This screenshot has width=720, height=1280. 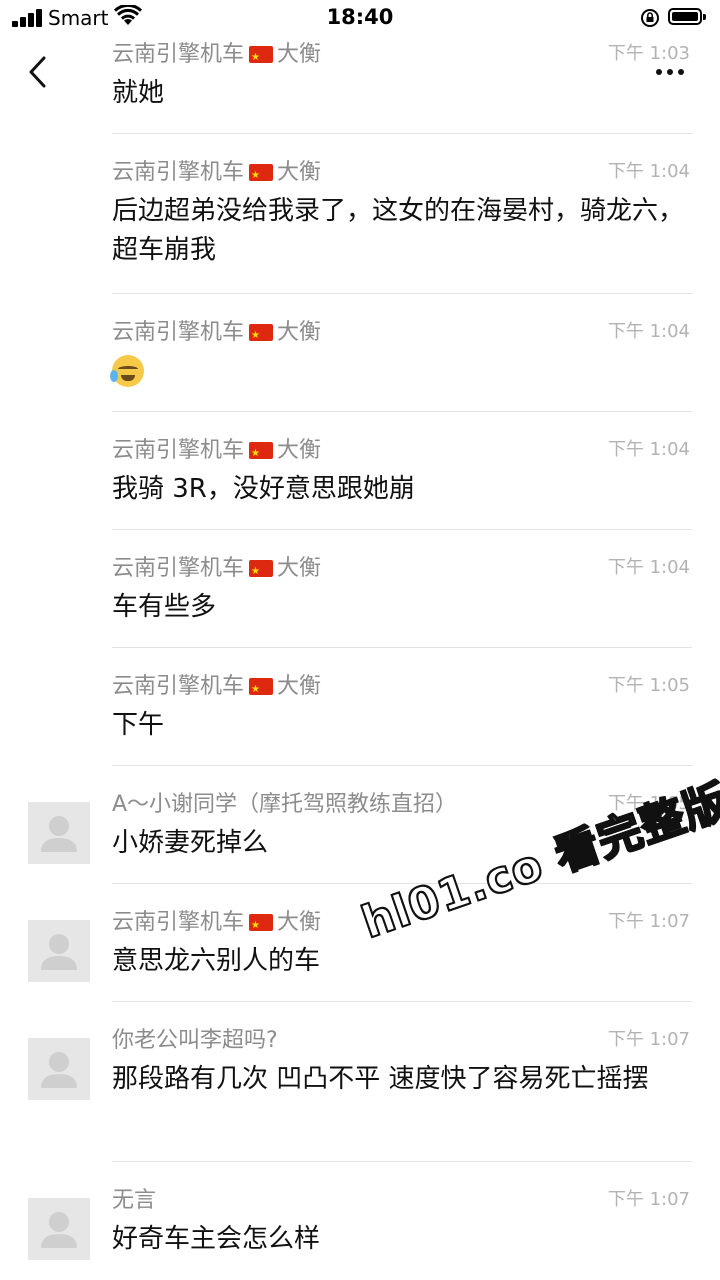 I want to click on message-text, so click(x=398, y=375).